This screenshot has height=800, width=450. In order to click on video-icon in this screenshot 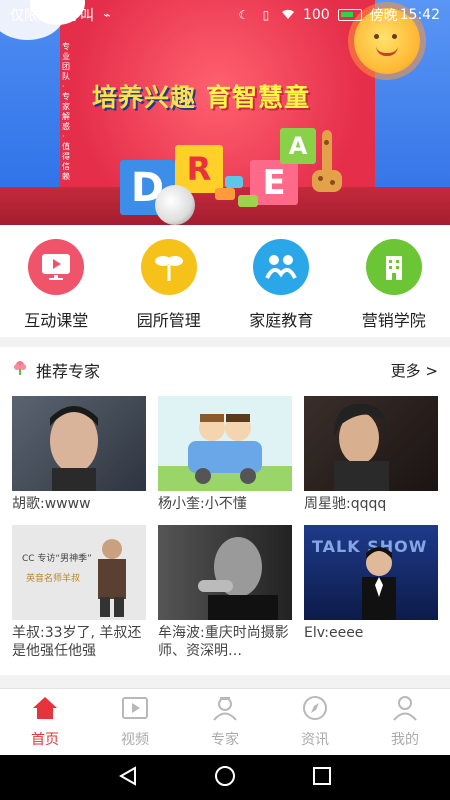, I will do `click(135, 710)`.